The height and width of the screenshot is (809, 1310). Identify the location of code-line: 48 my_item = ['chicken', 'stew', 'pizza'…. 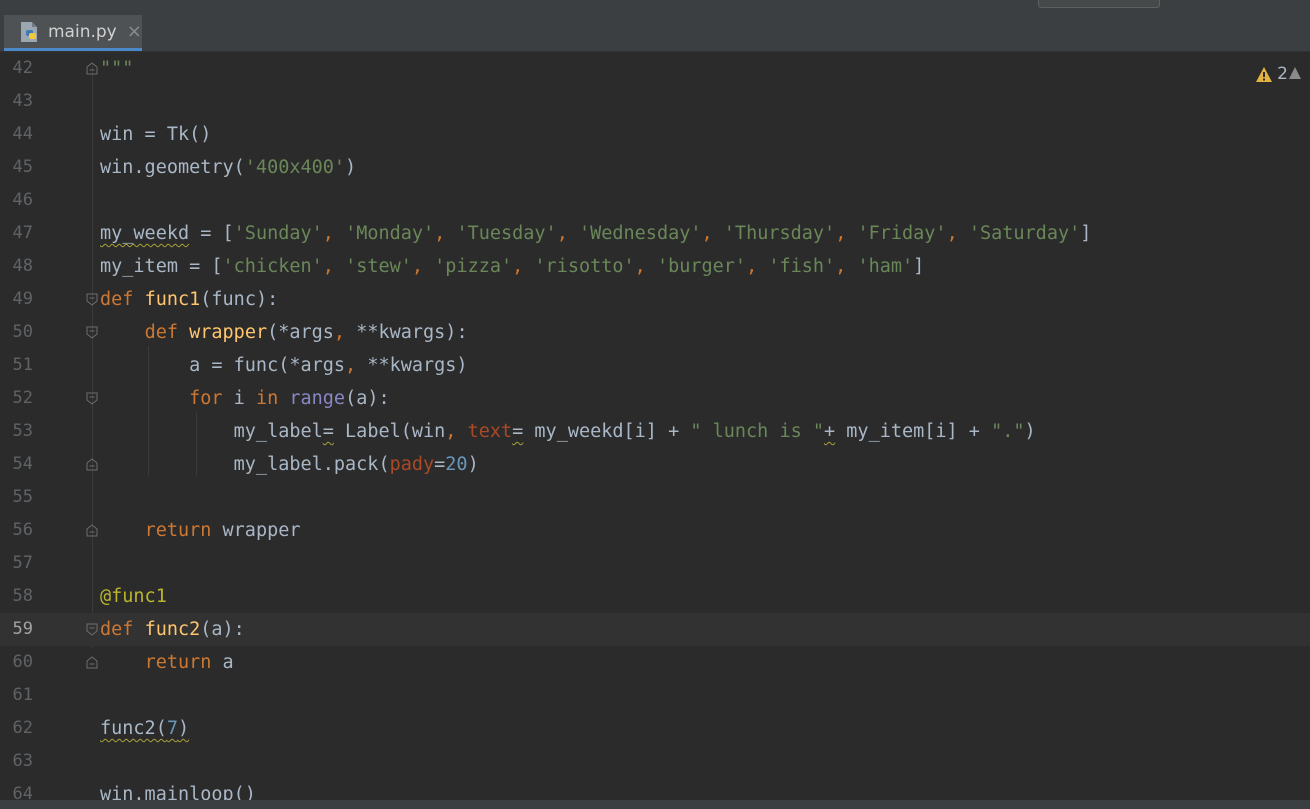
(655, 266).